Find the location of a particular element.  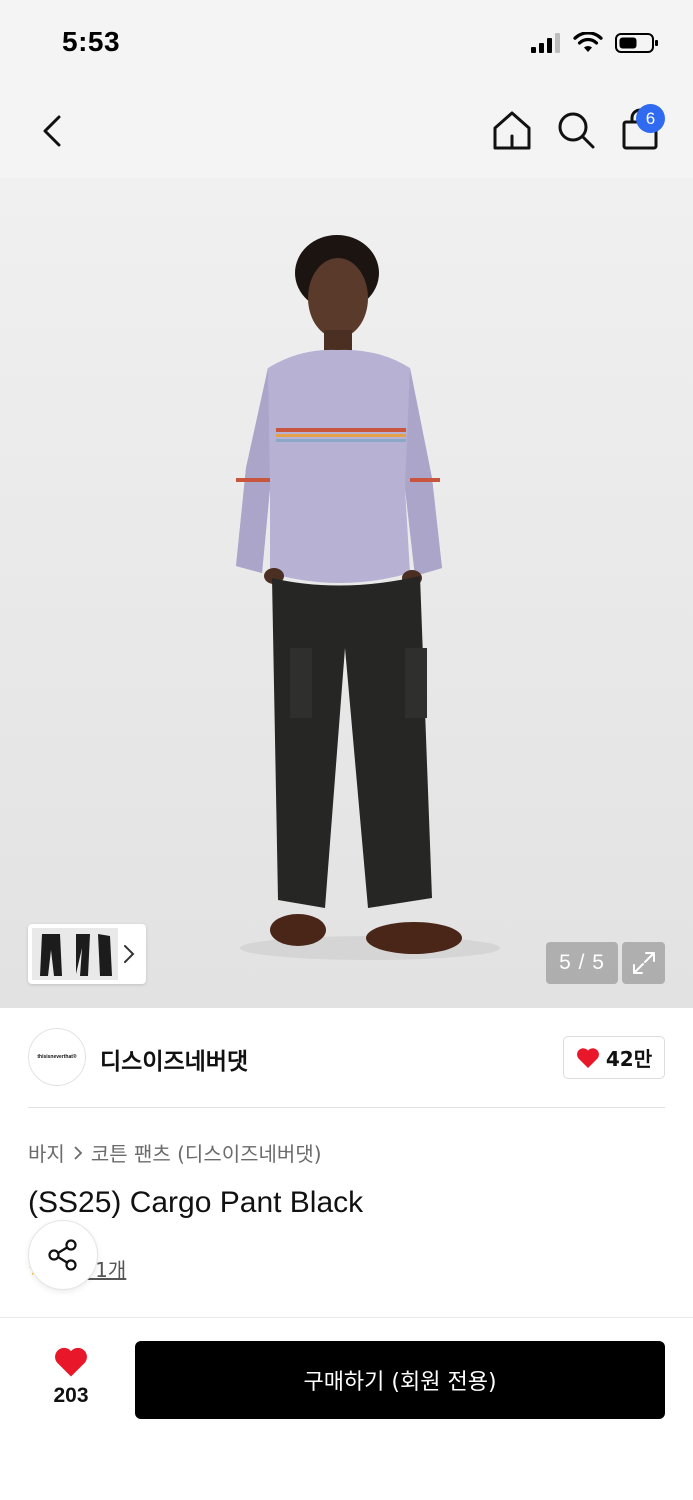

top-nav is located at coordinates (346, 133).